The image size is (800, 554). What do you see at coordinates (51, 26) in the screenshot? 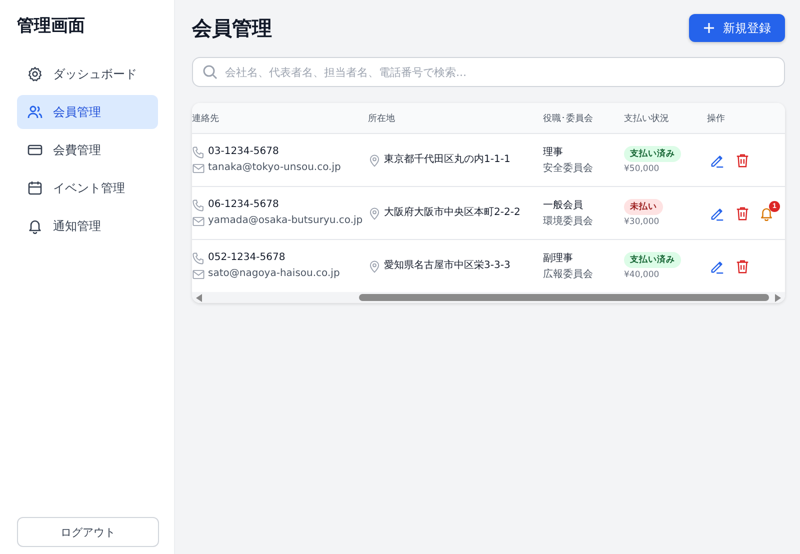
I see `app-title: 管理画面` at bounding box center [51, 26].